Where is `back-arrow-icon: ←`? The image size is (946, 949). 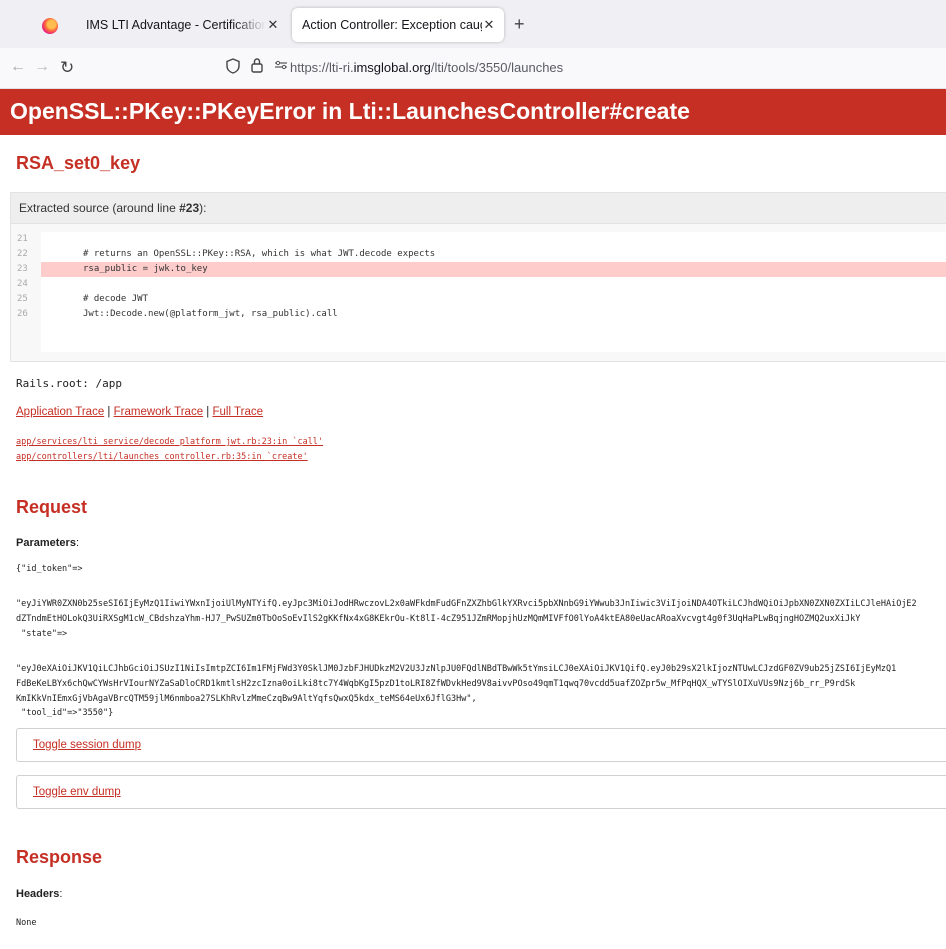 back-arrow-icon: ← is located at coordinates (18, 67).